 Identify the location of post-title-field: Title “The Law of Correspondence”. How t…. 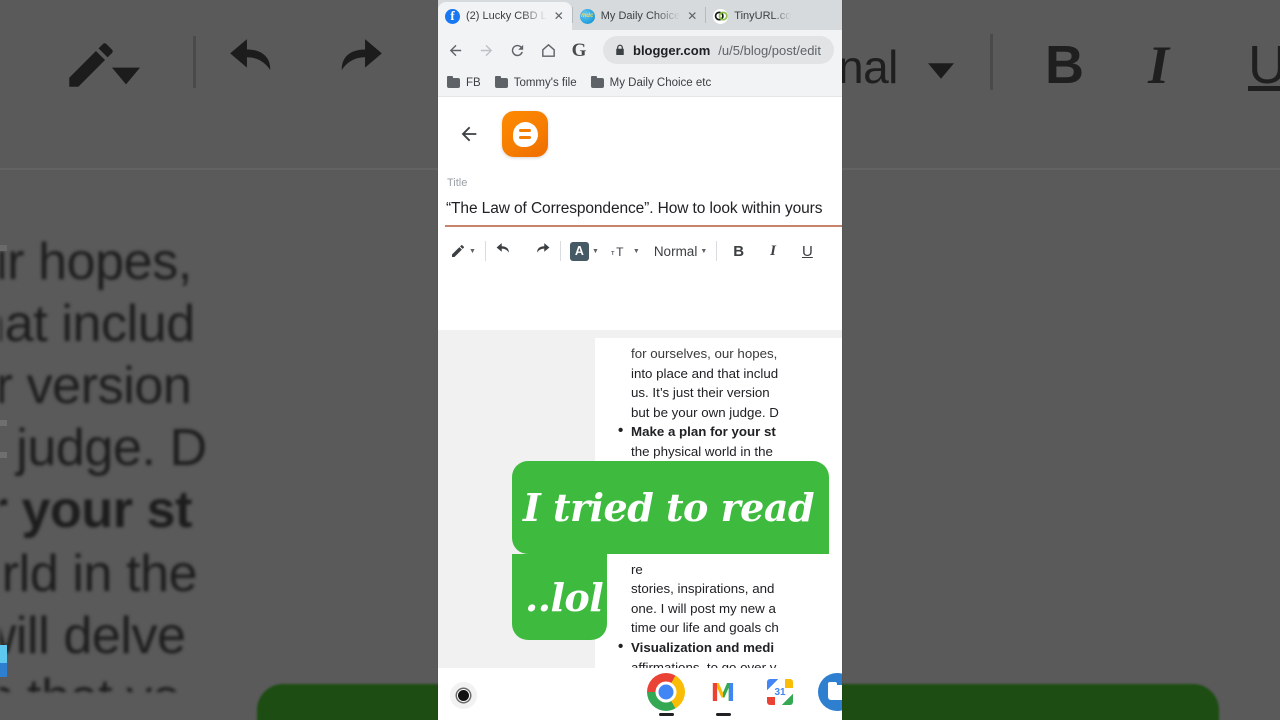
(640, 199).